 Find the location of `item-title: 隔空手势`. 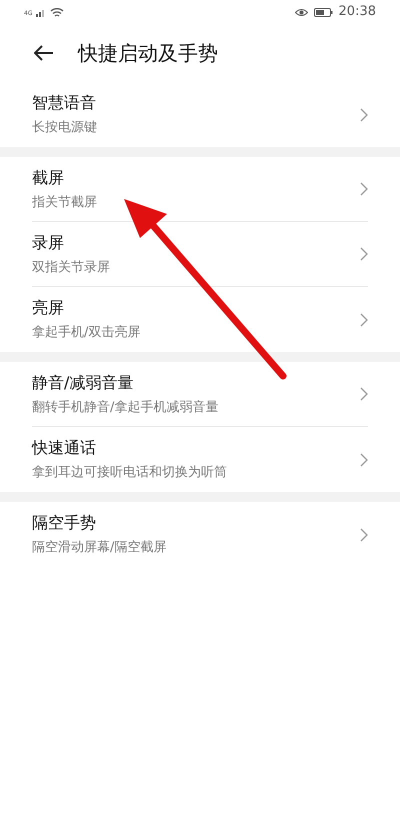

item-title: 隔空手势 is located at coordinates (64, 523).